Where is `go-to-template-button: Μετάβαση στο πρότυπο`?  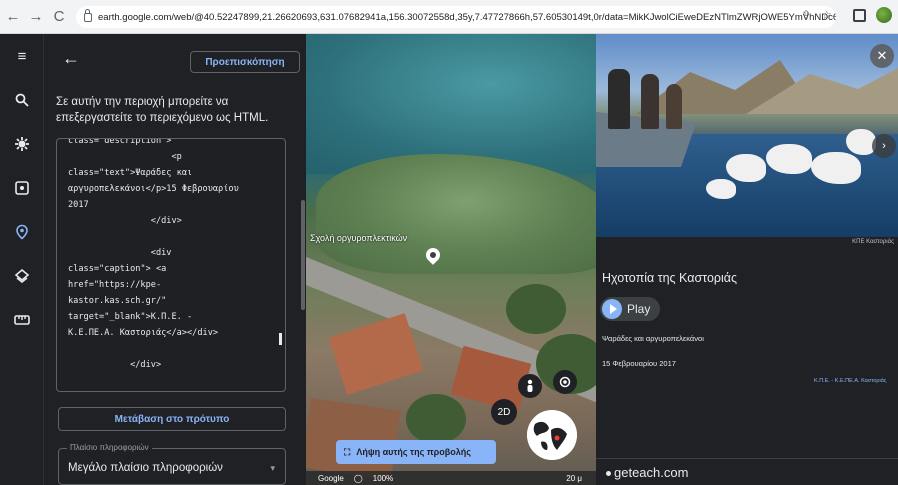
go-to-template-button: Μετάβαση στο πρότυπο is located at coordinates (172, 419).